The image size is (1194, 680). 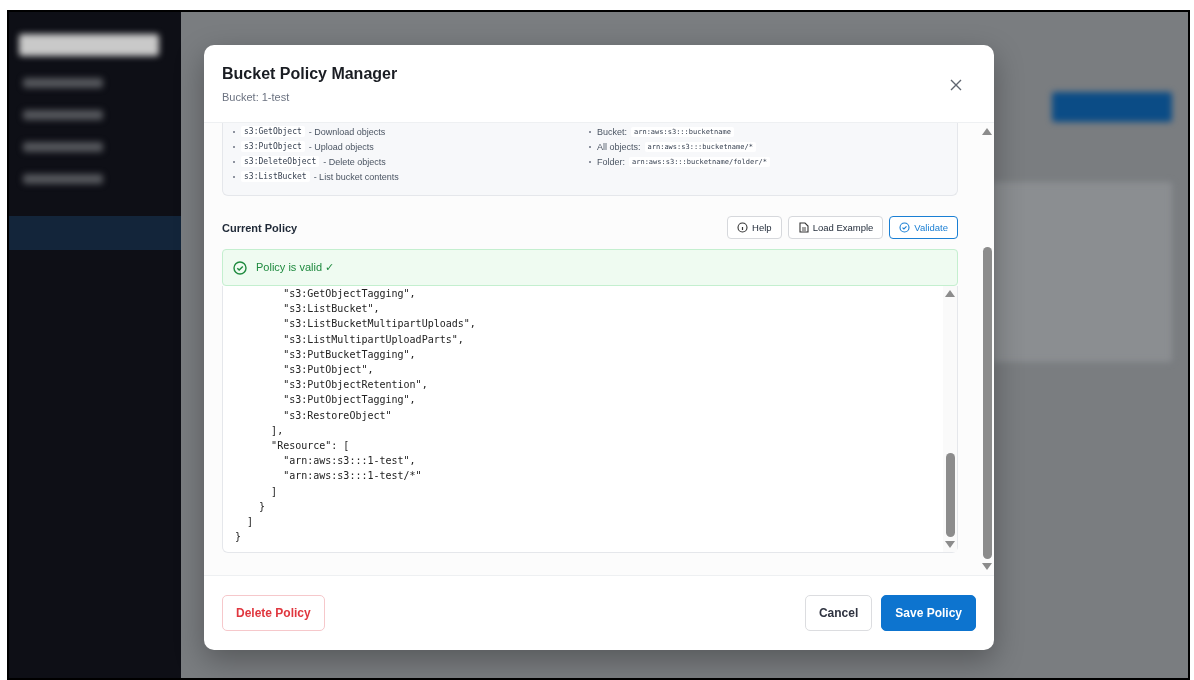 I want to click on code-line: "s3:RestoreObject", so click(x=337, y=415).